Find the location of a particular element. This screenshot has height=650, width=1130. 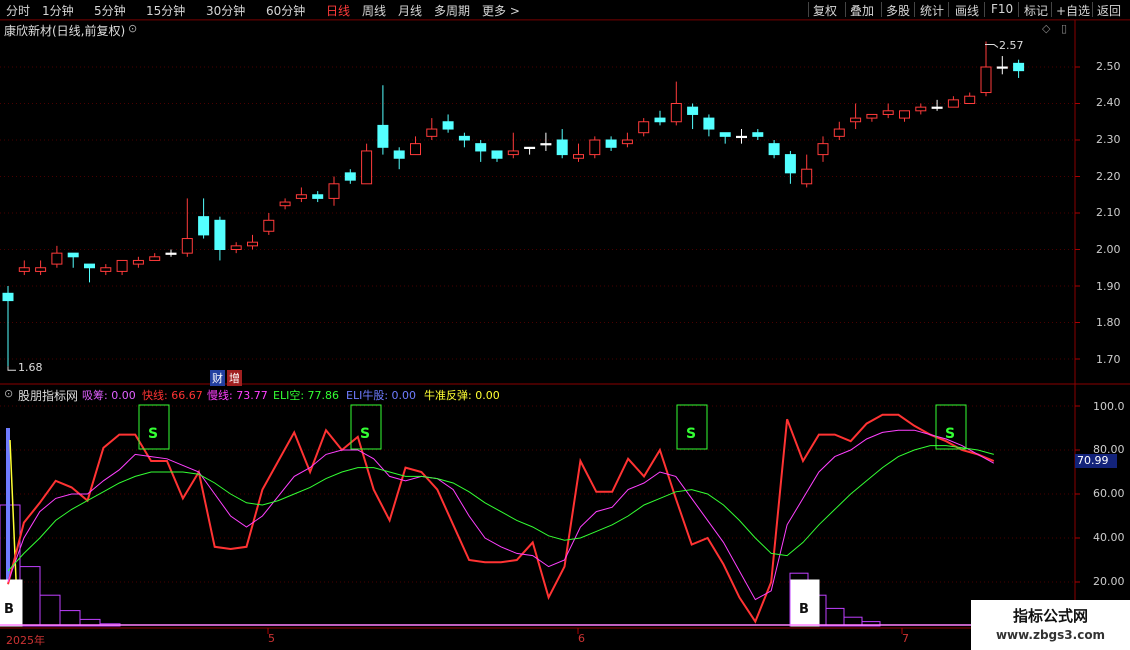

diamond-icon: ◇ is located at coordinates (1046, 28).